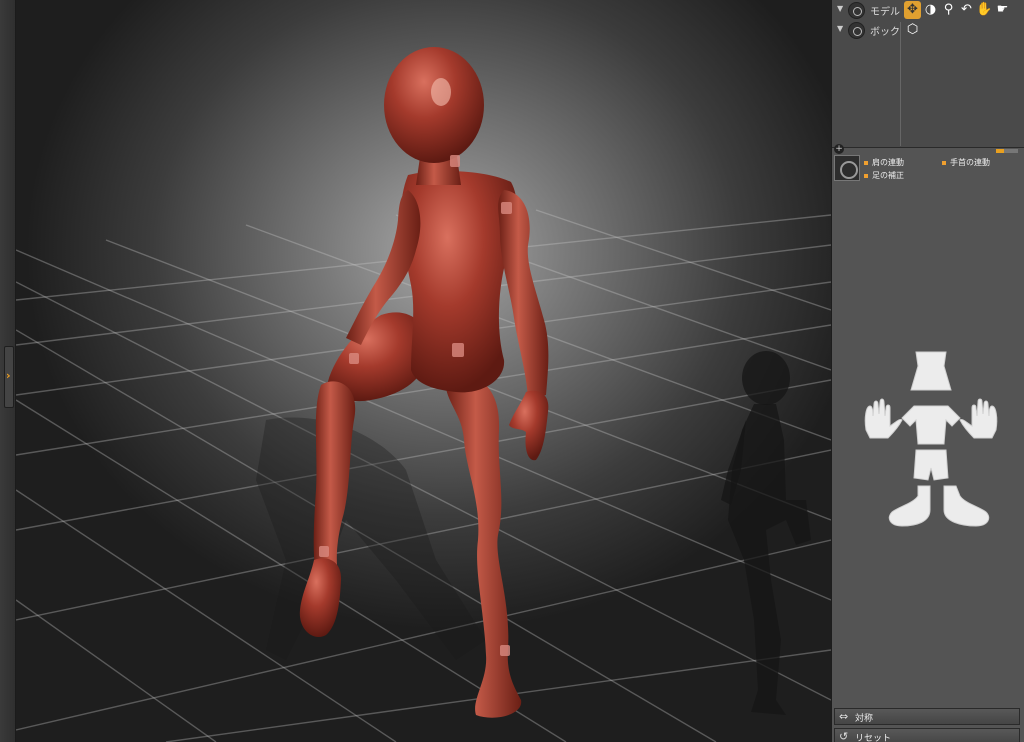 This screenshot has height=742, width=1024. I want to click on chevron-right-icon: ›, so click(8, 375).